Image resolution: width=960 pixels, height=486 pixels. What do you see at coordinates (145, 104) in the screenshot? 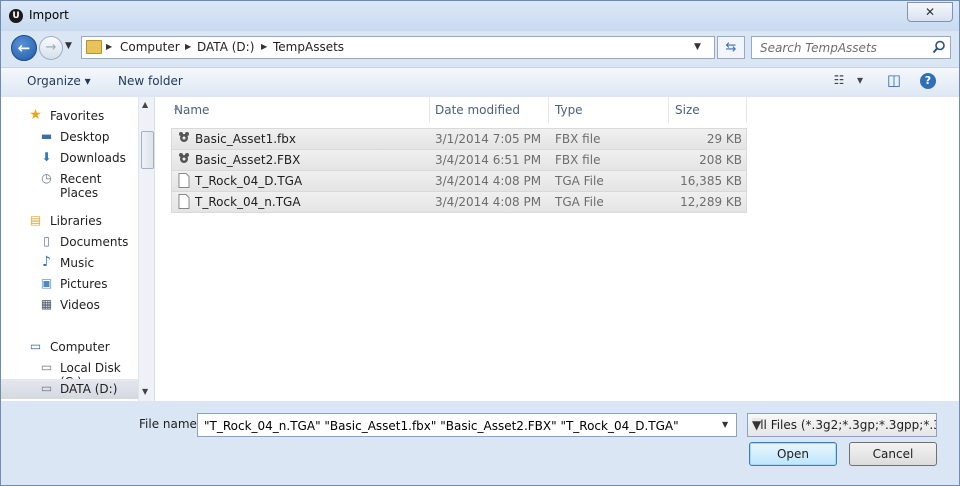
I see `scroll-up-icon: ▲` at bounding box center [145, 104].